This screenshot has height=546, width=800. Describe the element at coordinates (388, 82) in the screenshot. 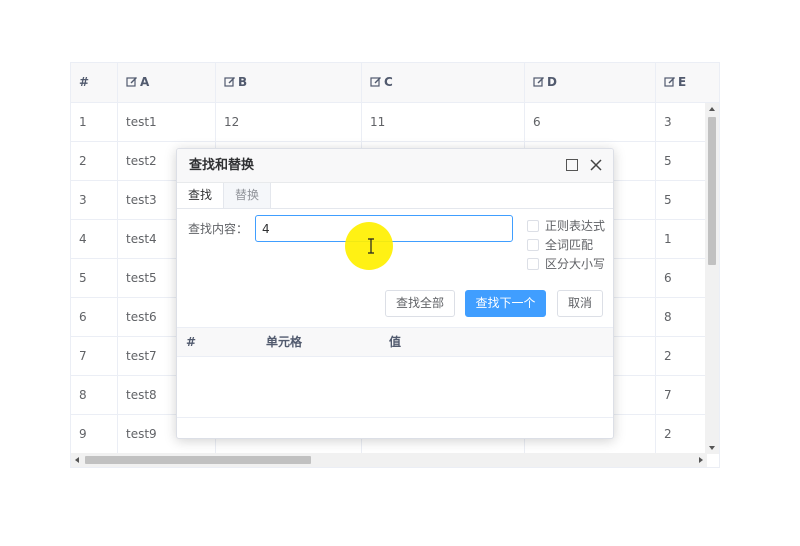

I see `header-label: C` at that location.